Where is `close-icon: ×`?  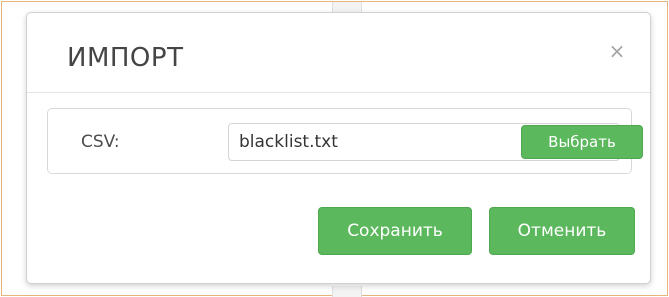
close-icon: × is located at coordinates (617, 51).